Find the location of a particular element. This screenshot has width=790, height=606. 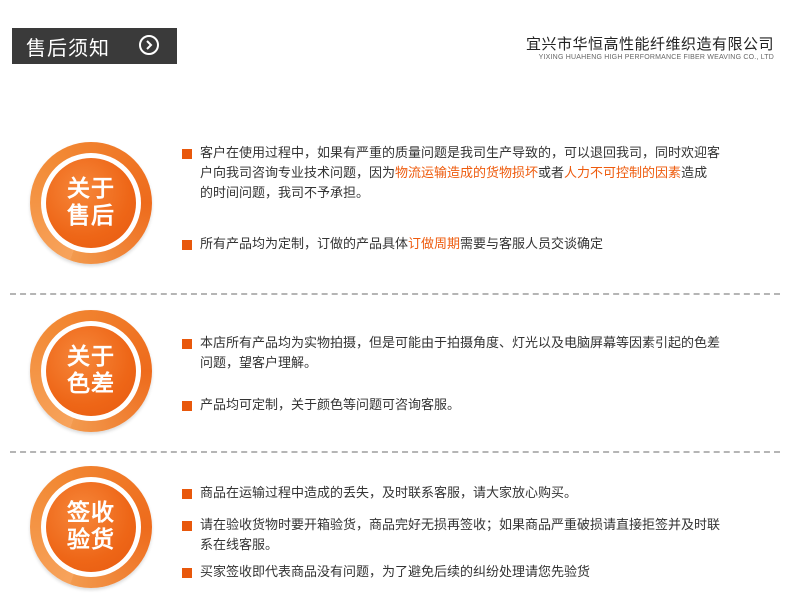

list-item-text: 所有产品均为定制，订做的产品具体订做周期需要与客服人员交谈确定 is located at coordinates (402, 244).